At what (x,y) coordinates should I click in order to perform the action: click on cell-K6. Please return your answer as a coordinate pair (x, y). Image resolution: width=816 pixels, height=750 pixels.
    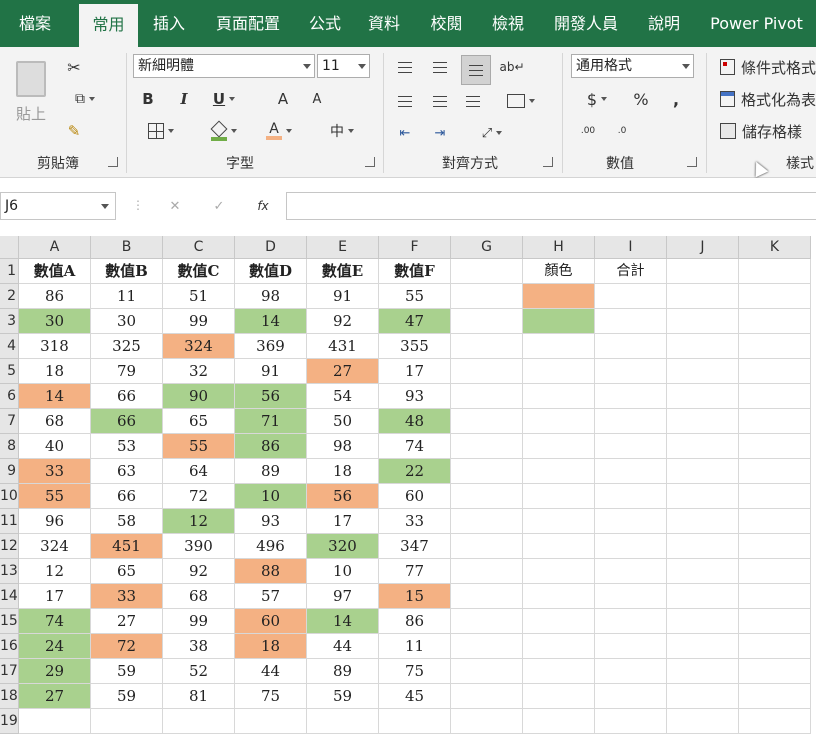
    Looking at the image, I should click on (775, 396).